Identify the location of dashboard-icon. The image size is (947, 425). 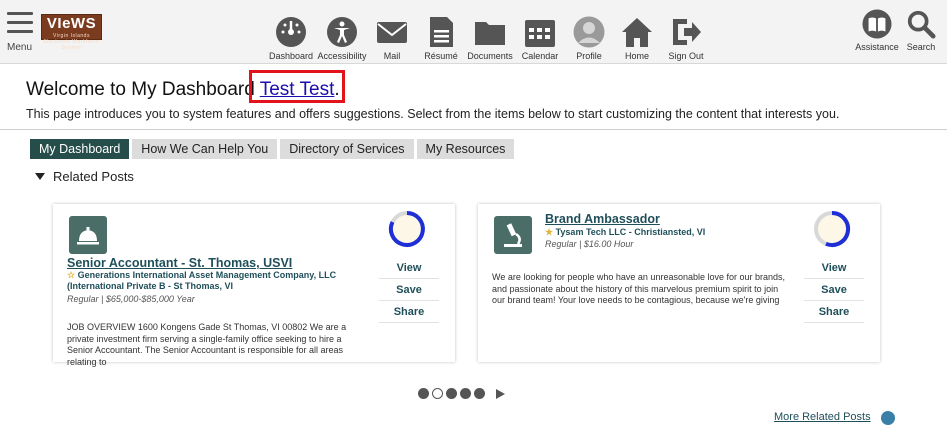
(291, 32).